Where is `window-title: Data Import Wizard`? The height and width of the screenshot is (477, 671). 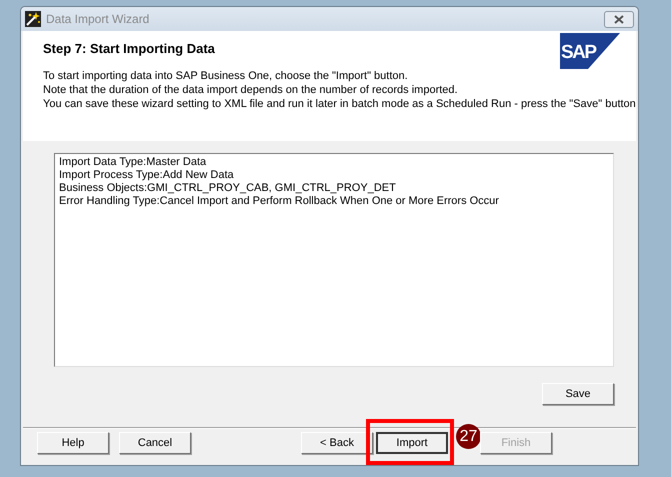 window-title: Data Import Wizard is located at coordinates (98, 19).